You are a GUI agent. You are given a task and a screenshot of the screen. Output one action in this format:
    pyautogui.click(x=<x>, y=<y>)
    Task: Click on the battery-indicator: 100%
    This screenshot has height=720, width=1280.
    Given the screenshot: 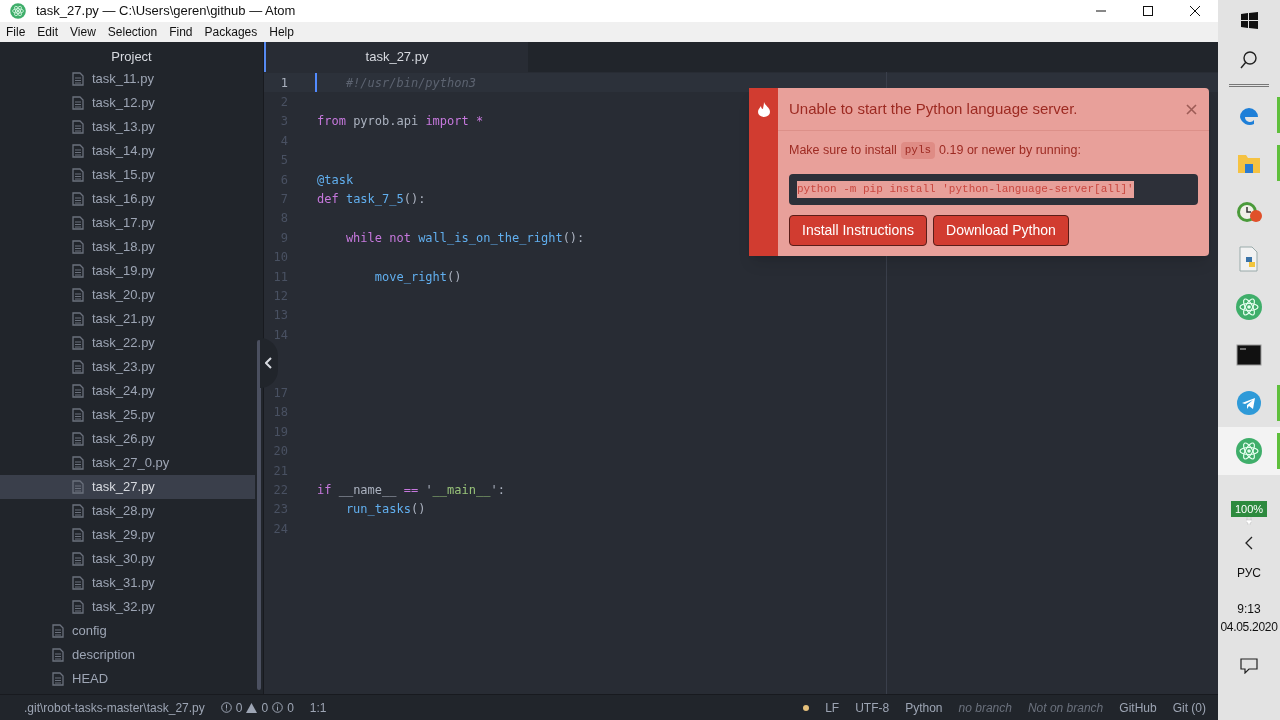 What is the action you would take?
    pyautogui.click(x=1249, y=509)
    